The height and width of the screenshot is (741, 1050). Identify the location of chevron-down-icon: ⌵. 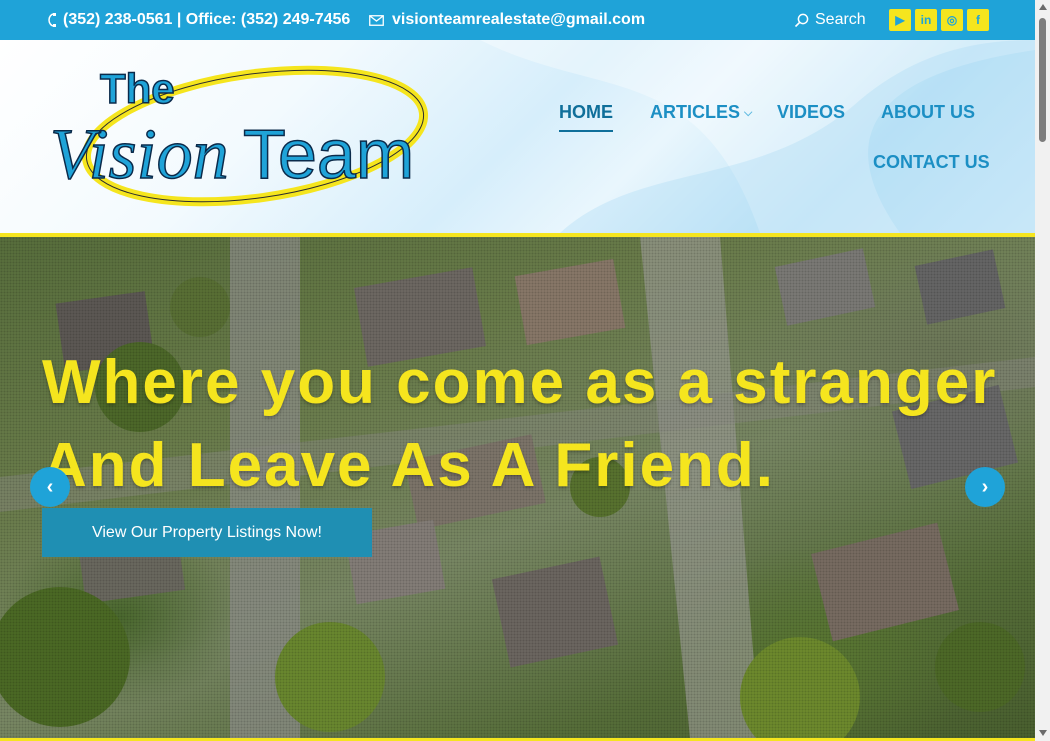
(748, 112).